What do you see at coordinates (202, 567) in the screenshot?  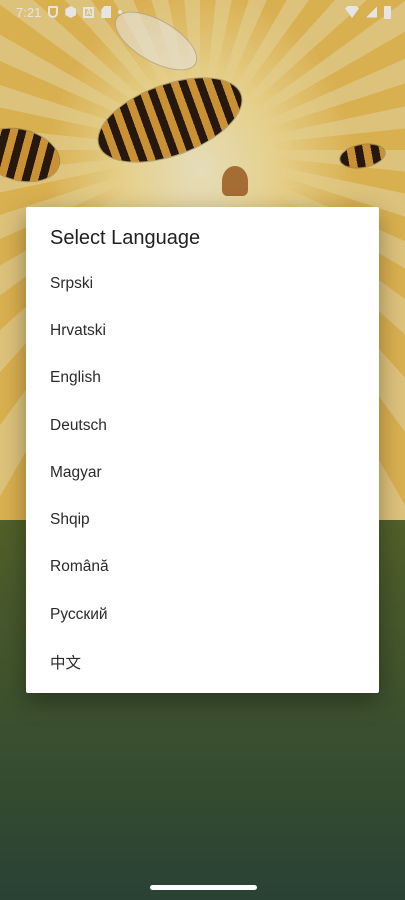 I see `language-option-romana: Română` at bounding box center [202, 567].